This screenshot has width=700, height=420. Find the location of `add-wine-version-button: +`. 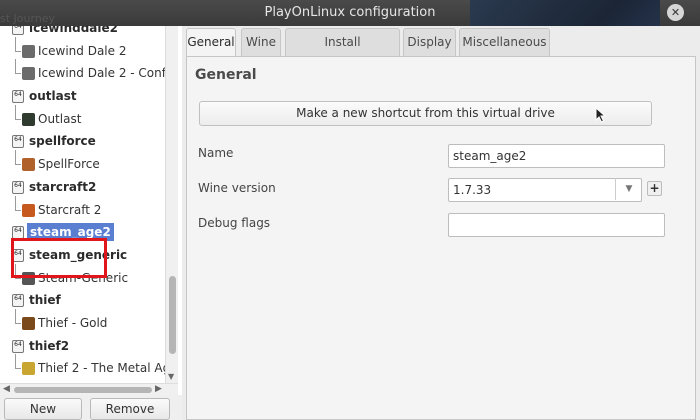

add-wine-version-button: + is located at coordinates (654, 188).